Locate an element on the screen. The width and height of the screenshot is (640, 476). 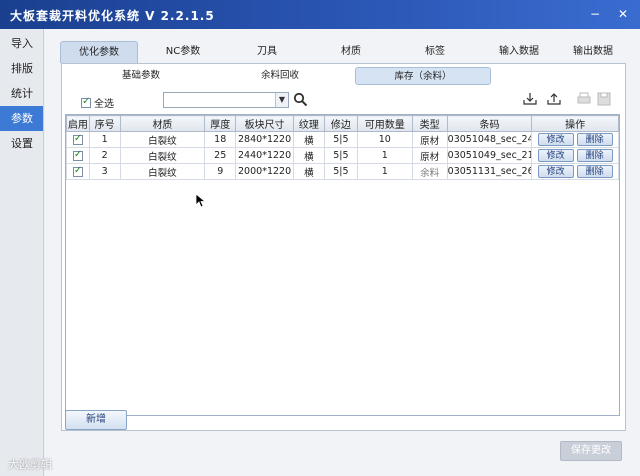
row-size: 2440*1220 is located at coordinates (264, 155).